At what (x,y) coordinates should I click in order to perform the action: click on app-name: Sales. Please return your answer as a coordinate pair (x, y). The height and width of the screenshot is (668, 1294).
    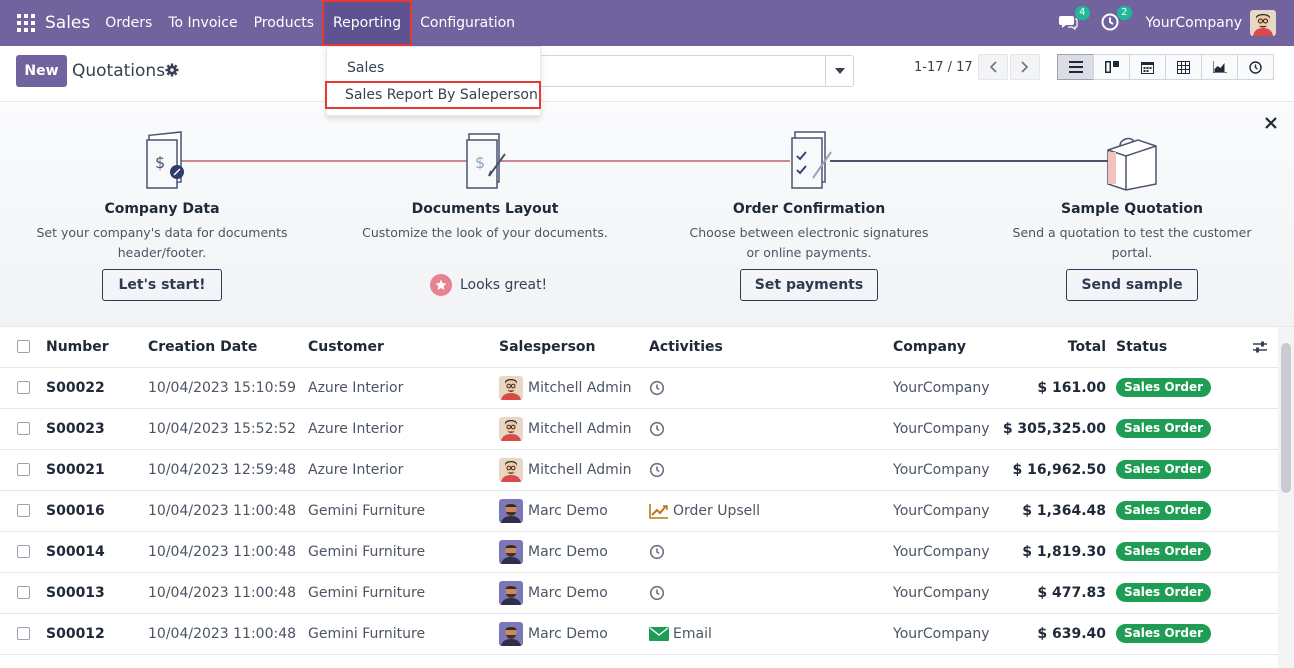
    Looking at the image, I should click on (67, 23).